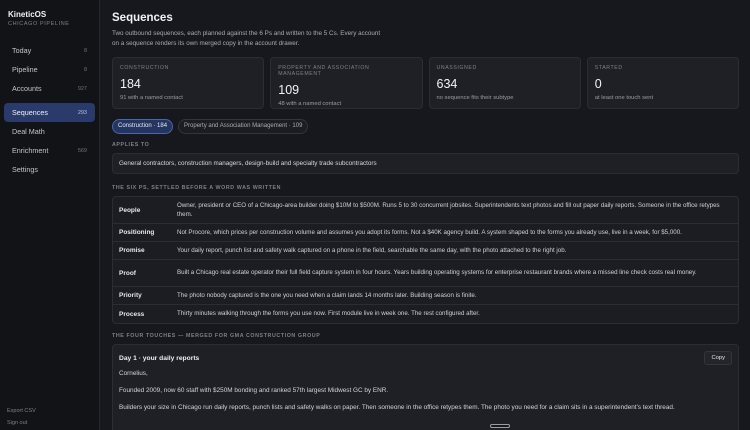 This screenshot has height=430, width=750. Describe the element at coordinates (130, 210) in the screenshot. I see `row-key: People` at that location.